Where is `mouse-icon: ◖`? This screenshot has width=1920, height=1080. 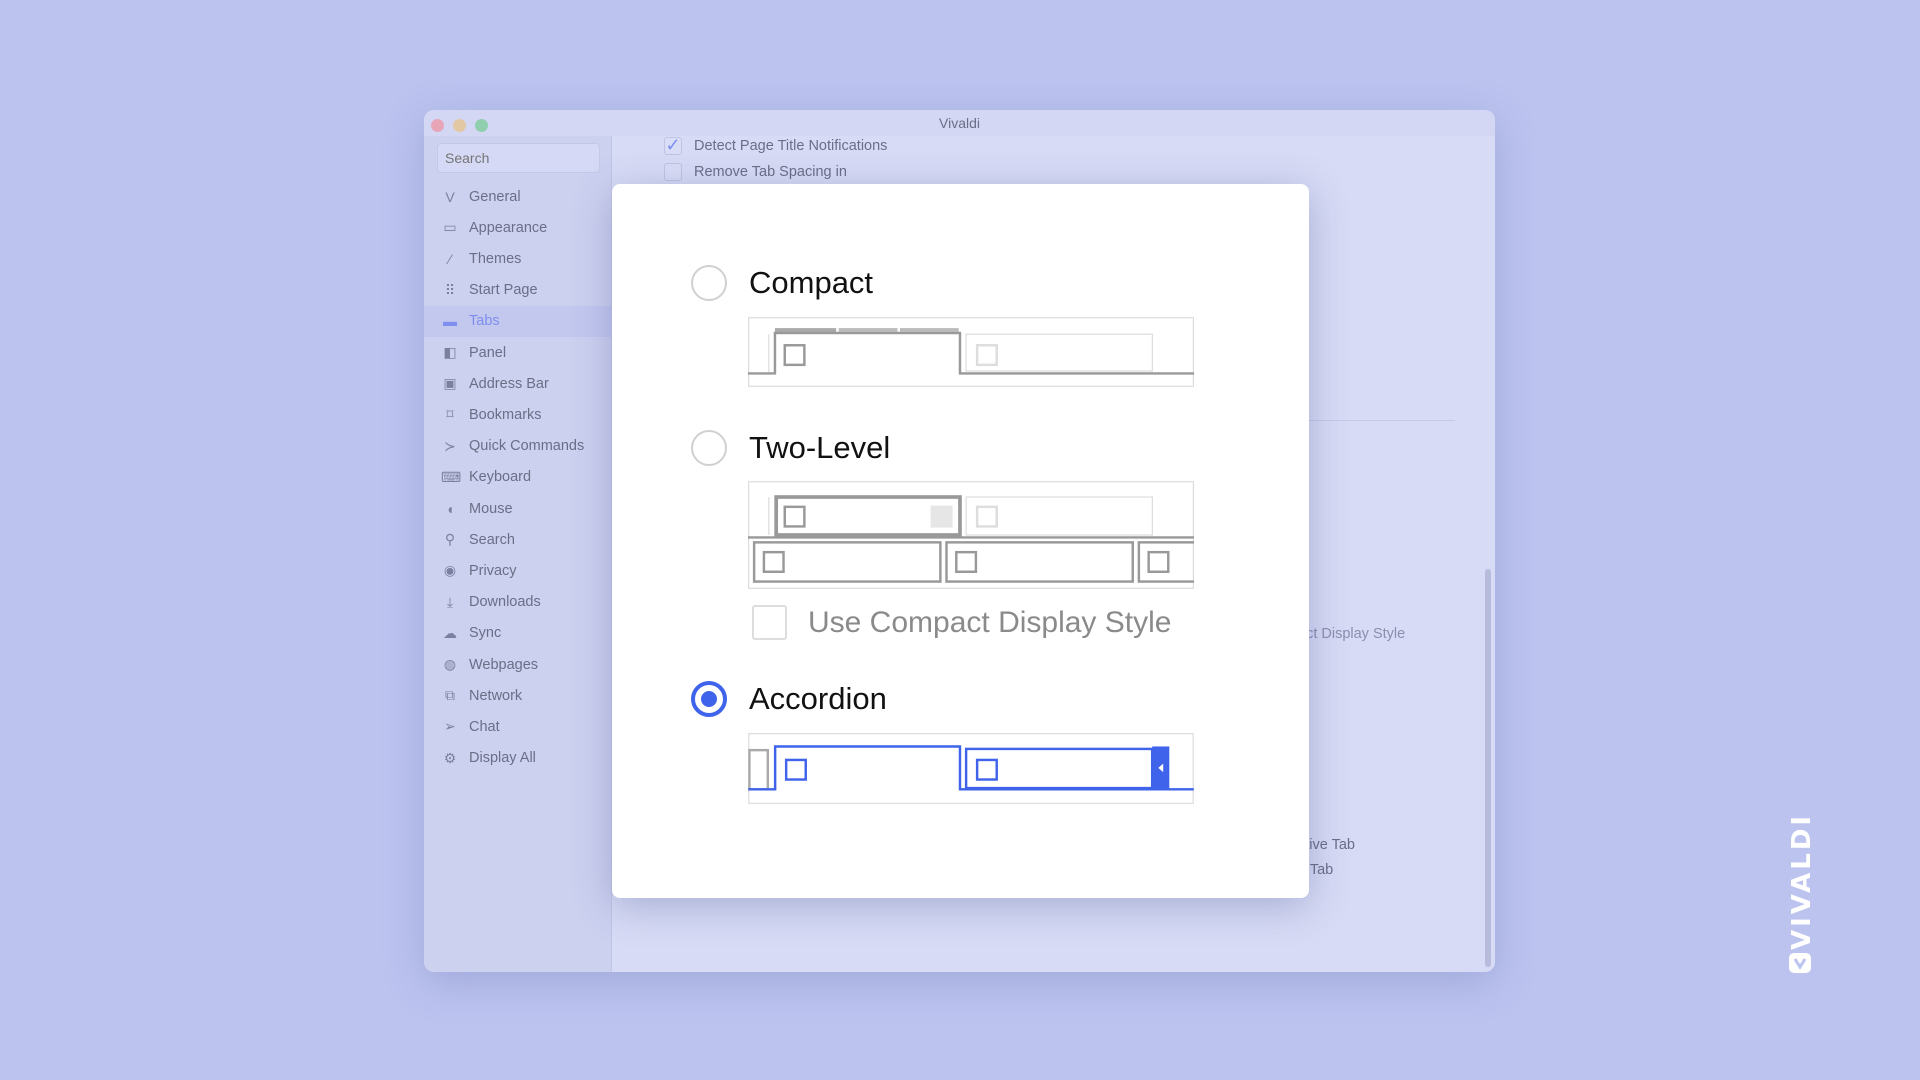 mouse-icon: ◖ is located at coordinates (450, 508).